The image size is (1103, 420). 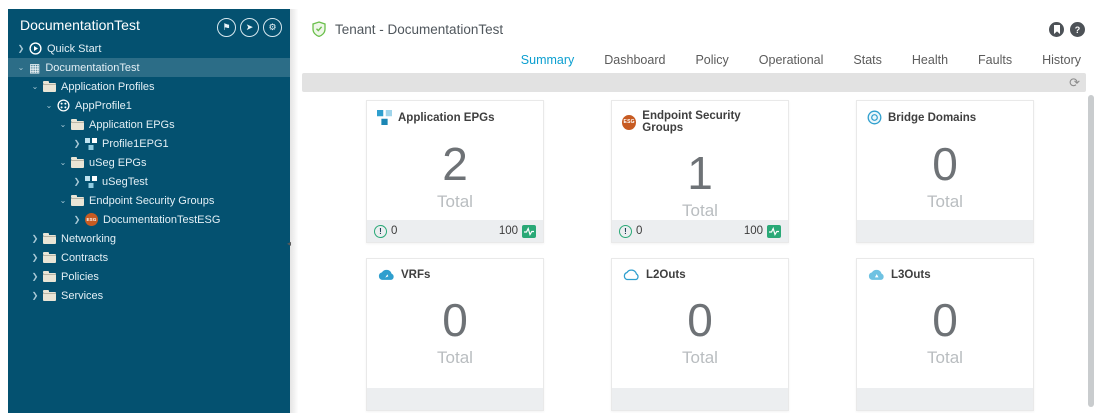 What do you see at coordinates (319, 29) in the screenshot?
I see `tenant-shield-icon` at bounding box center [319, 29].